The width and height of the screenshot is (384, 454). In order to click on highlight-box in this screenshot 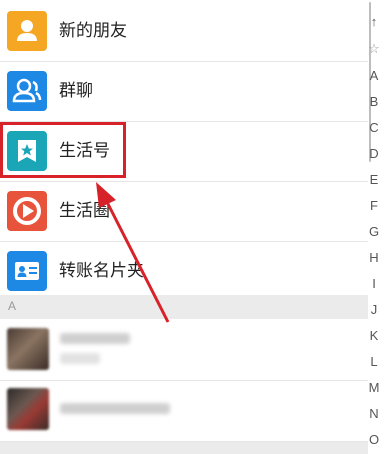, I will do `click(63, 150)`.